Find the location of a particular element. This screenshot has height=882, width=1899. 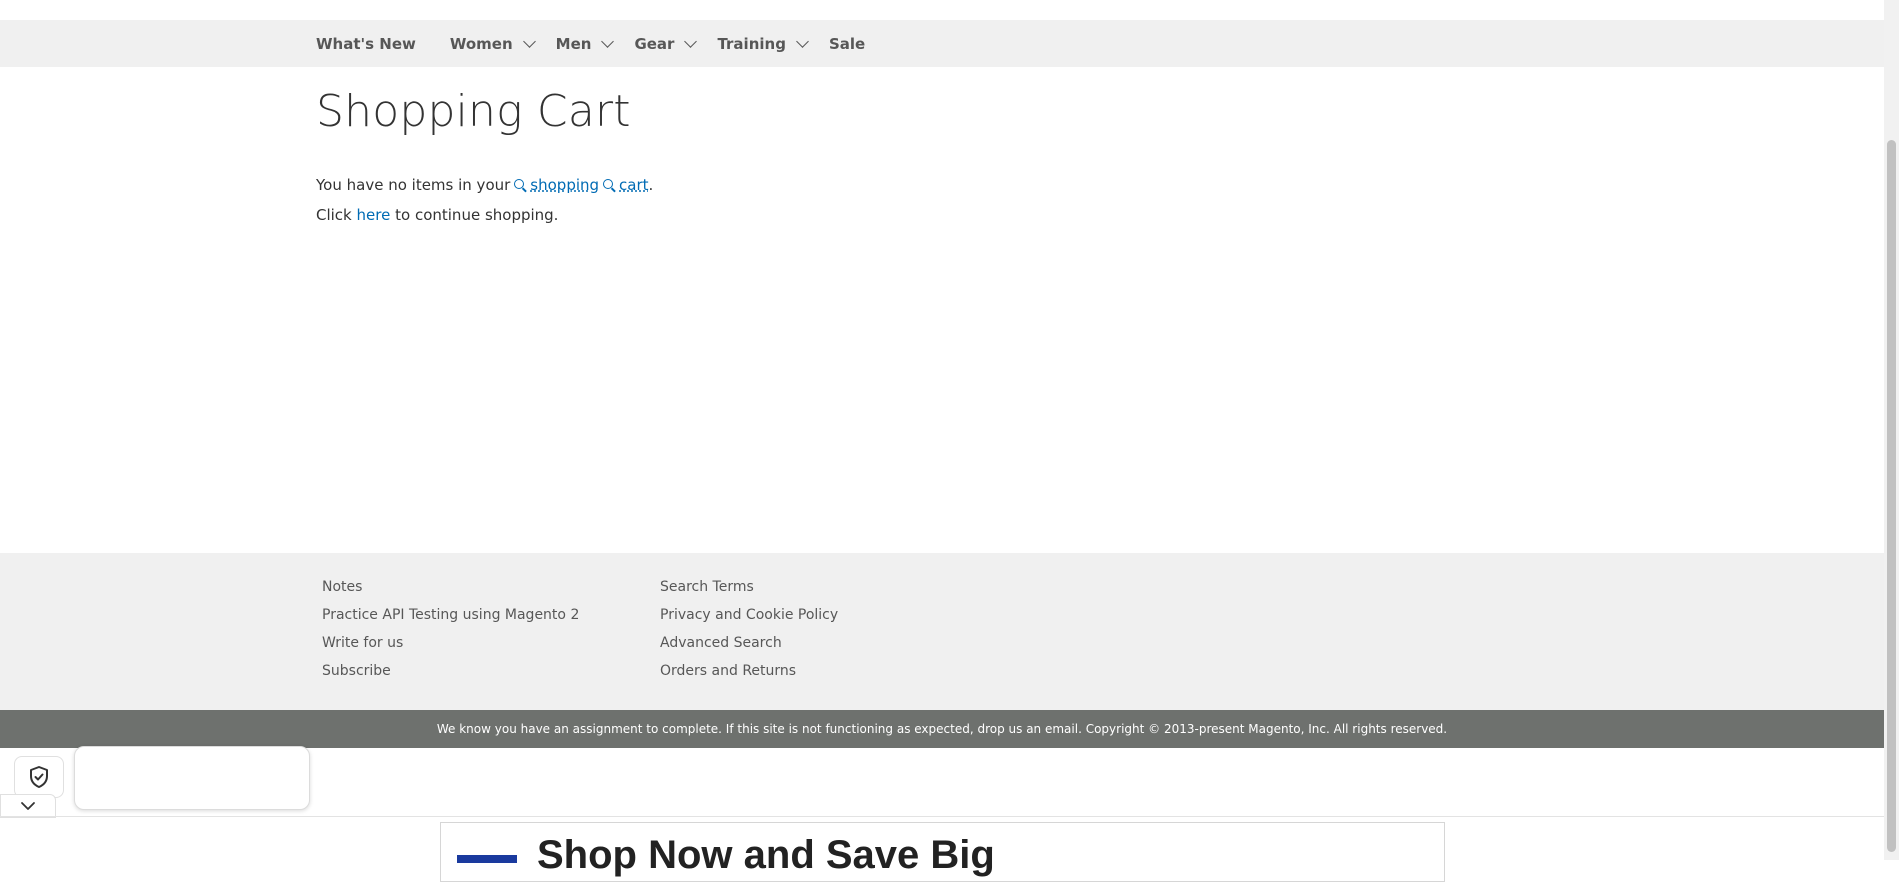

page-title: Shopping Cart is located at coordinates (473, 111).